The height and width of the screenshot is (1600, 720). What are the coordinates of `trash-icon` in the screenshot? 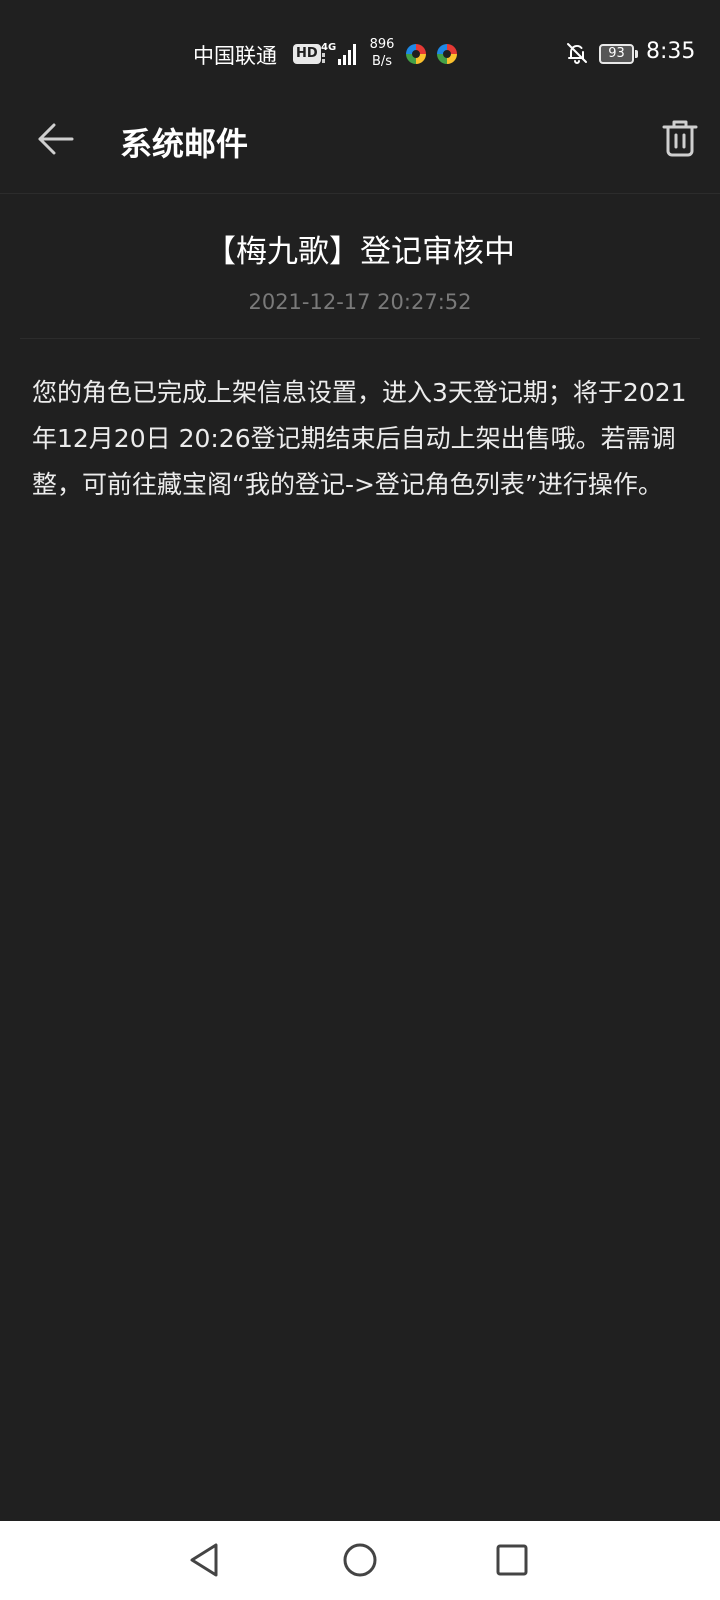 It's located at (680, 138).